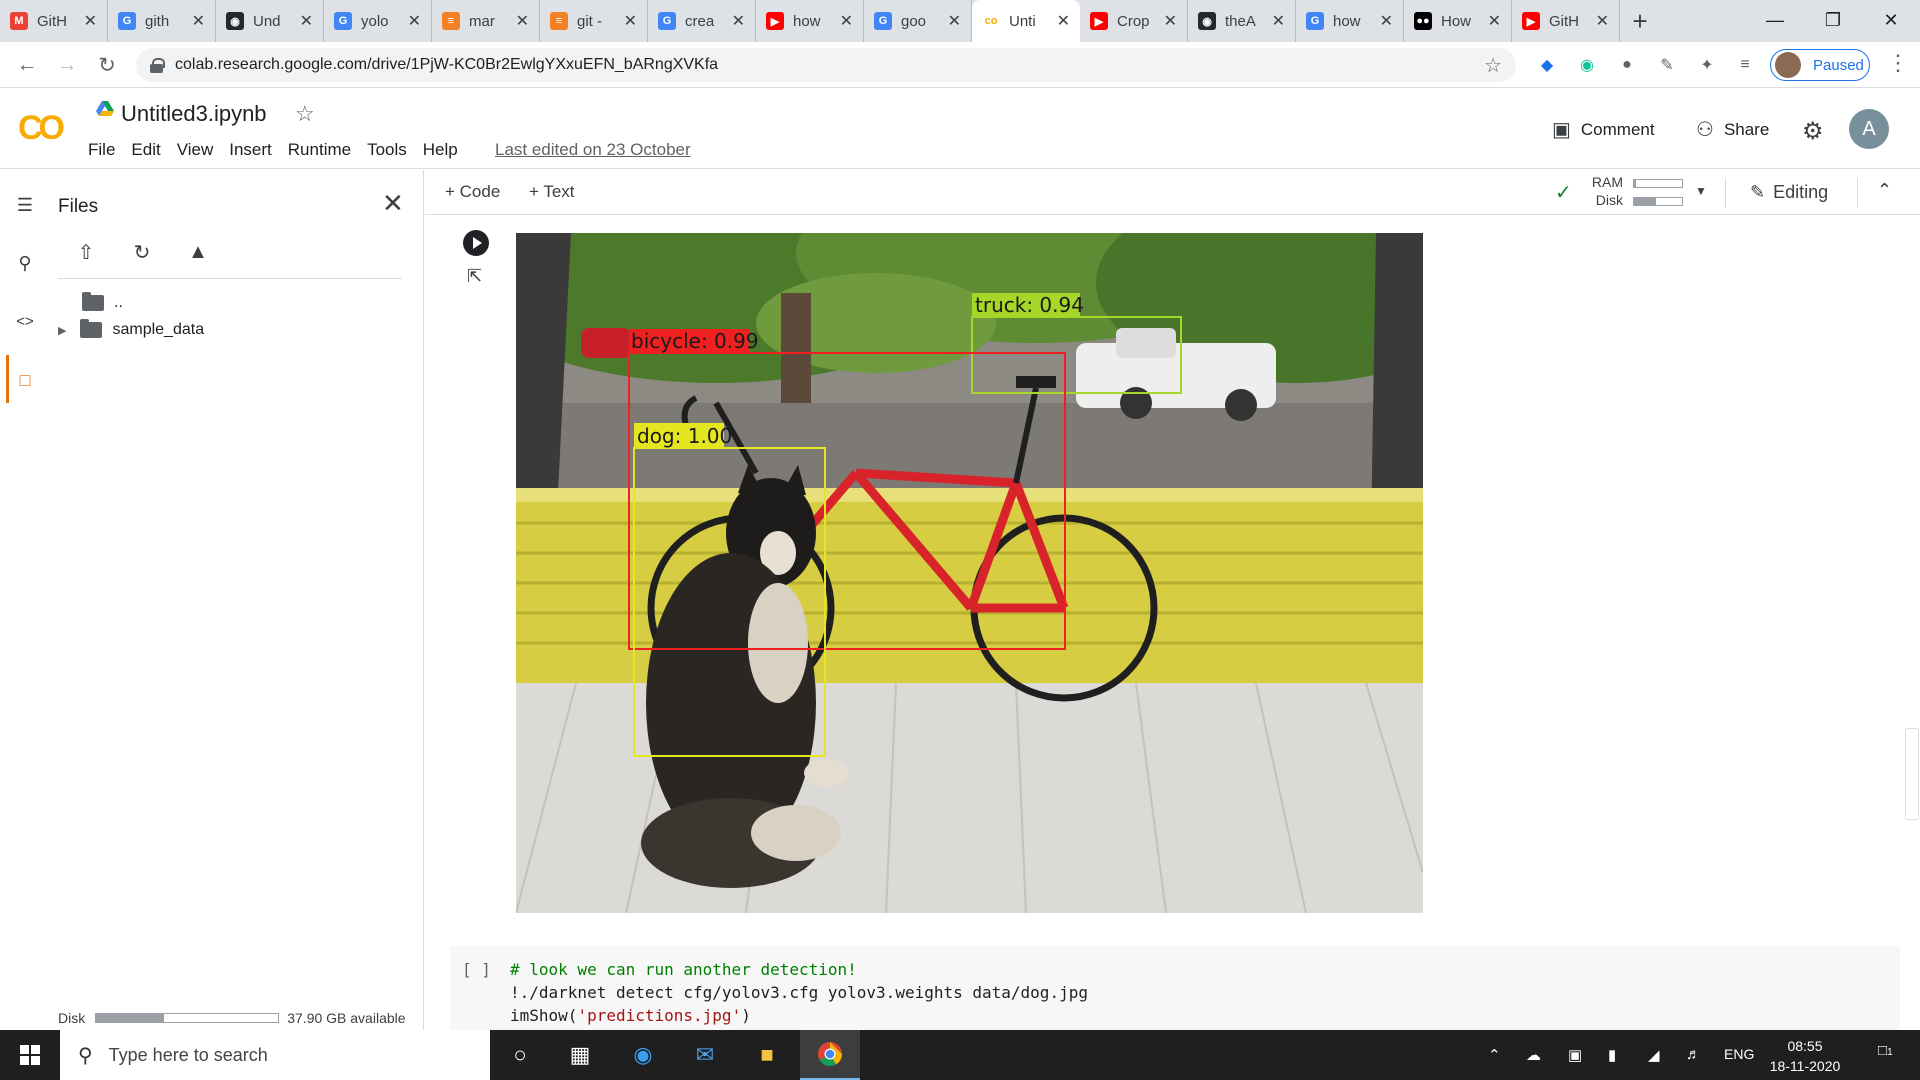  Describe the element at coordinates (250, 150) in the screenshot. I see `menu-insert: Insert` at that location.